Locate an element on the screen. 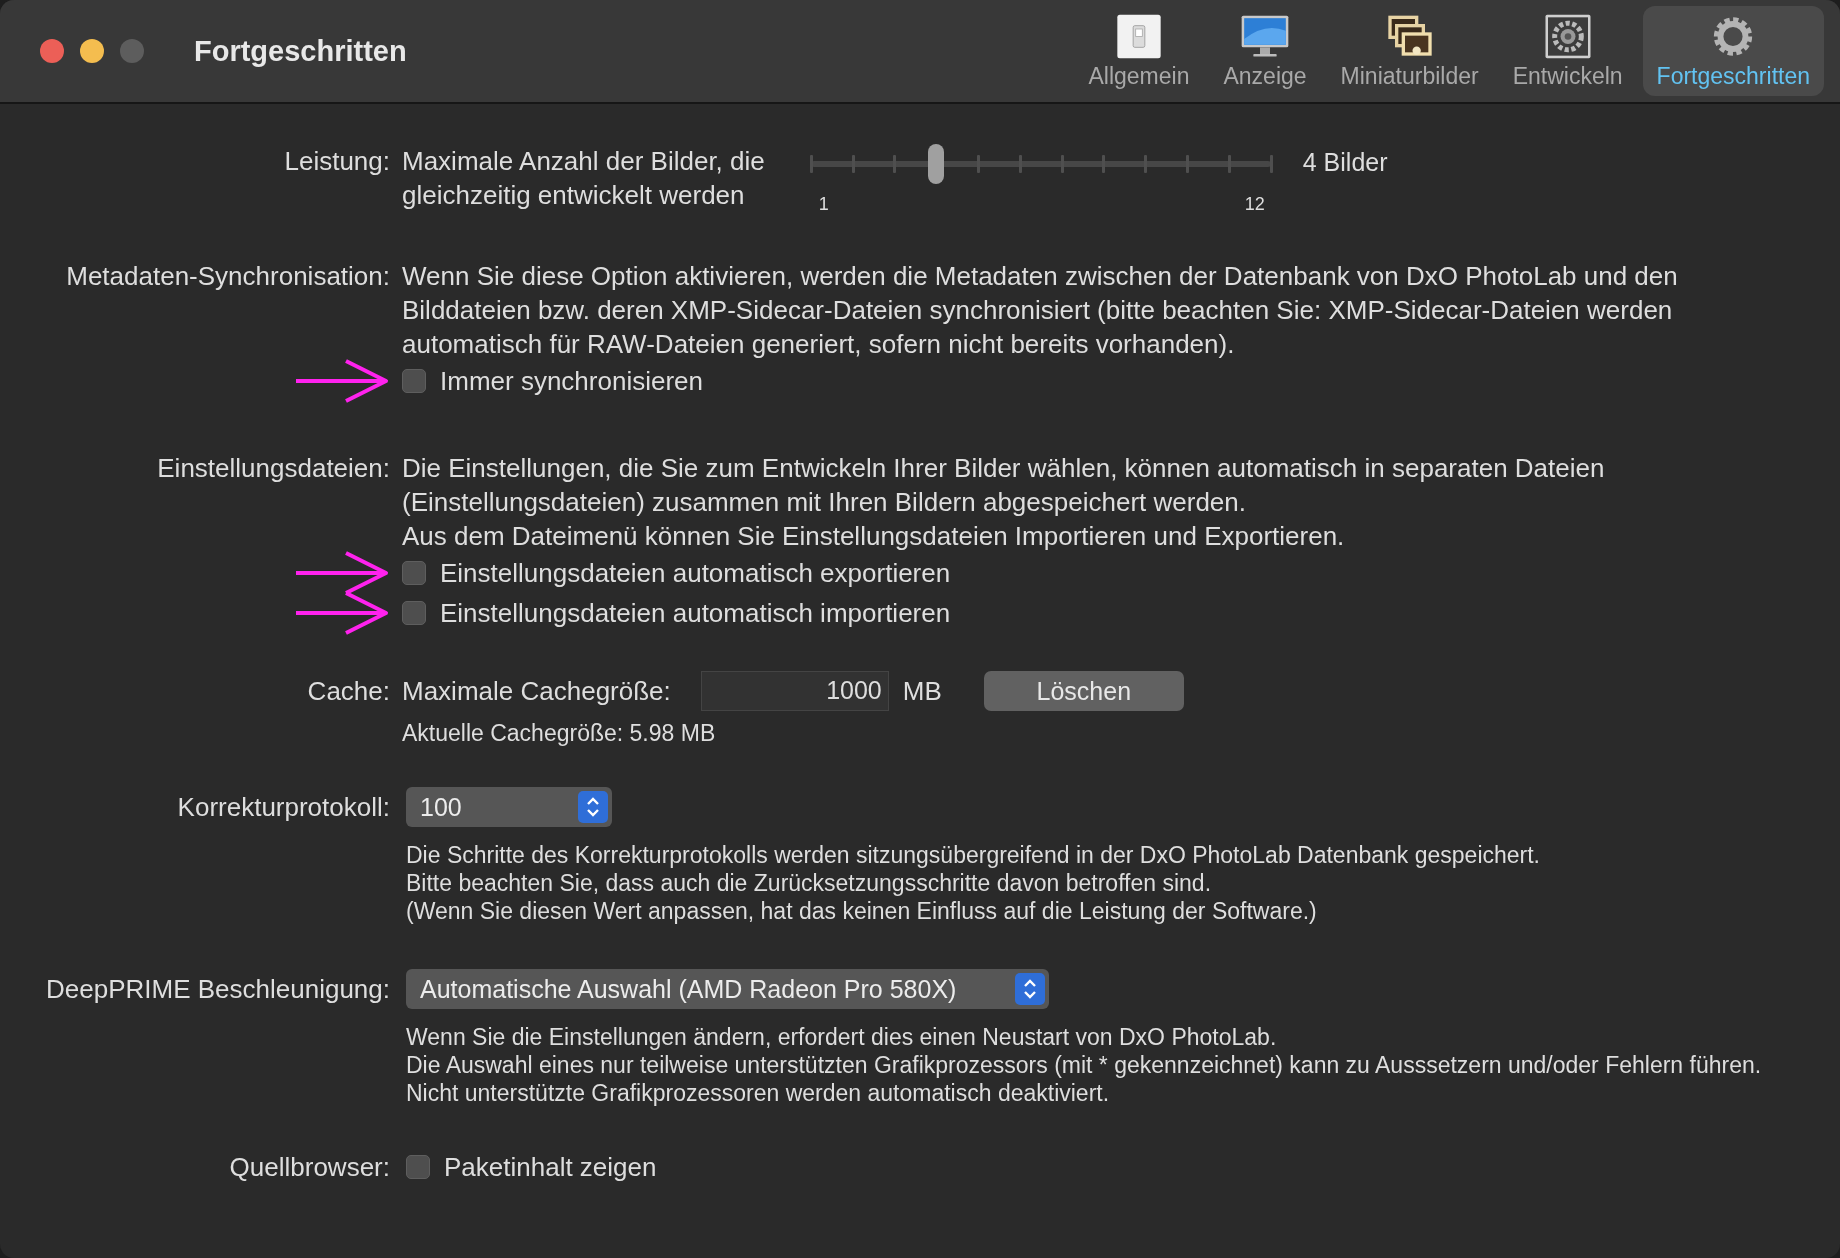 Image resolution: width=1840 pixels, height=1258 pixels. checkbox-label: Einstellungsdateien automatisch importieren is located at coordinates (695, 613).